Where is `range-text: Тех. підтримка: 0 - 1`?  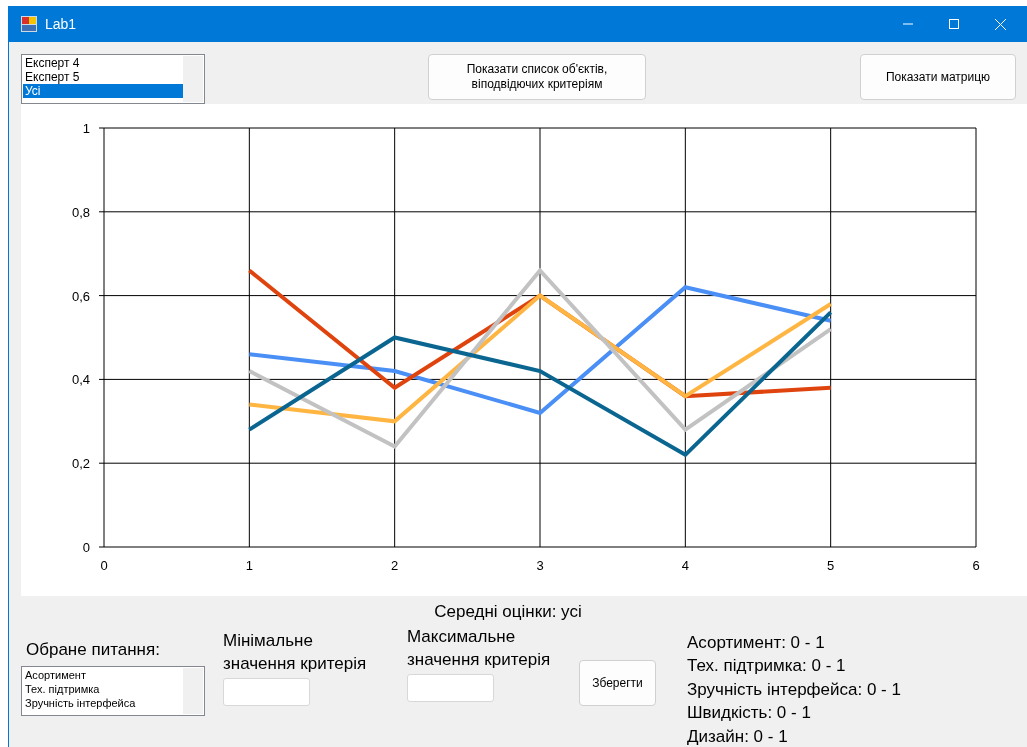
range-text: Тех. підтримка: 0 - 1 is located at coordinates (767, 666).